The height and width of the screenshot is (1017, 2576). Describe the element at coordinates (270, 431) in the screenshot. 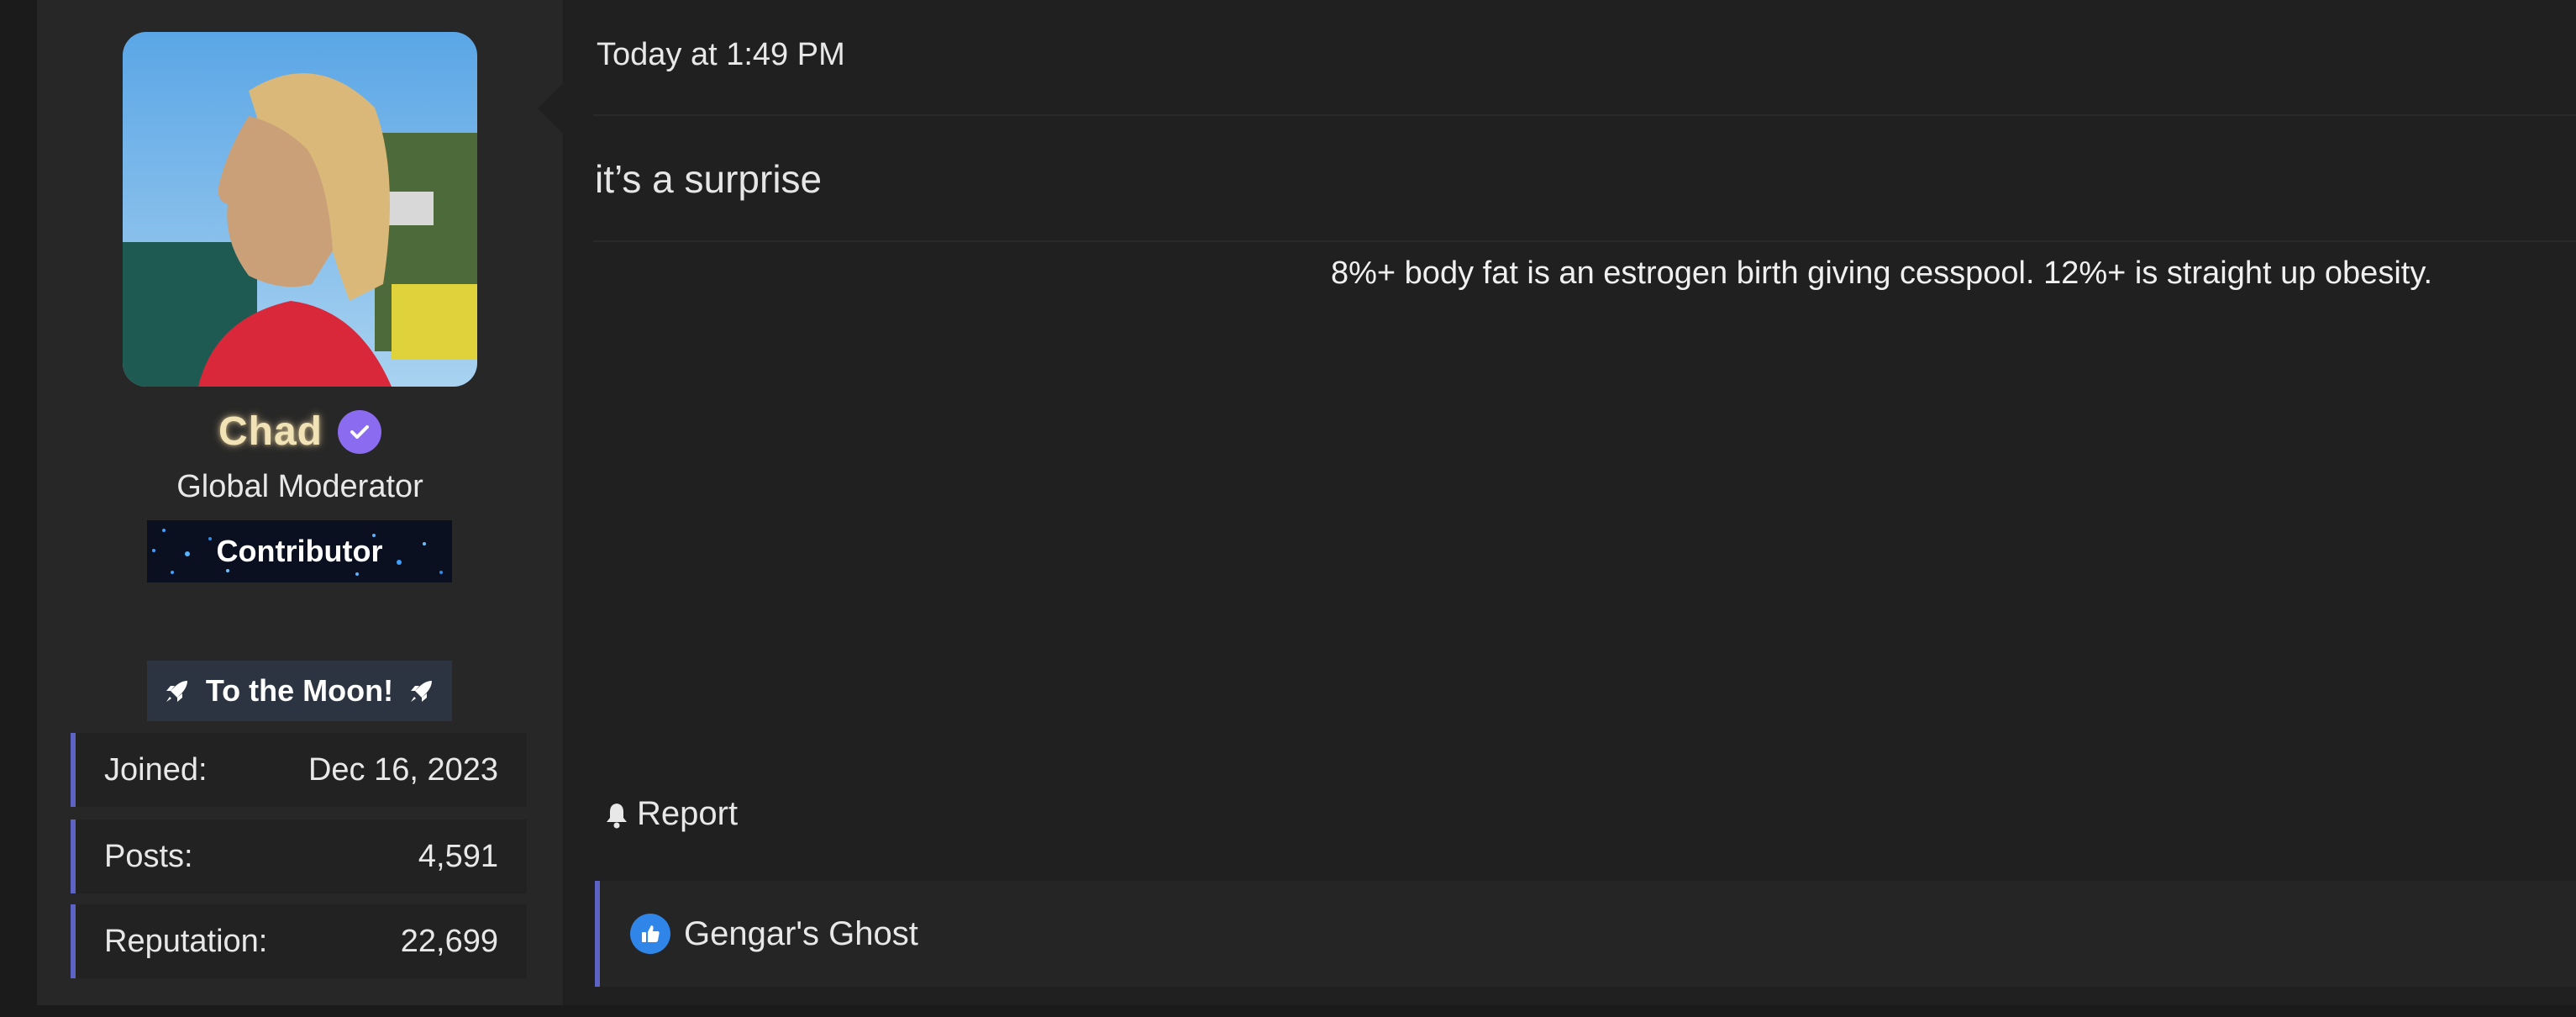

I see `username: Chad` at that location.